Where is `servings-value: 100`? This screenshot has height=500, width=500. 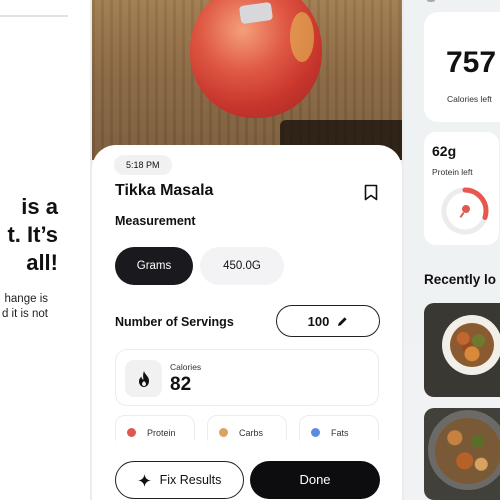
servings-value: 100 is located at coordinates (318, 321).